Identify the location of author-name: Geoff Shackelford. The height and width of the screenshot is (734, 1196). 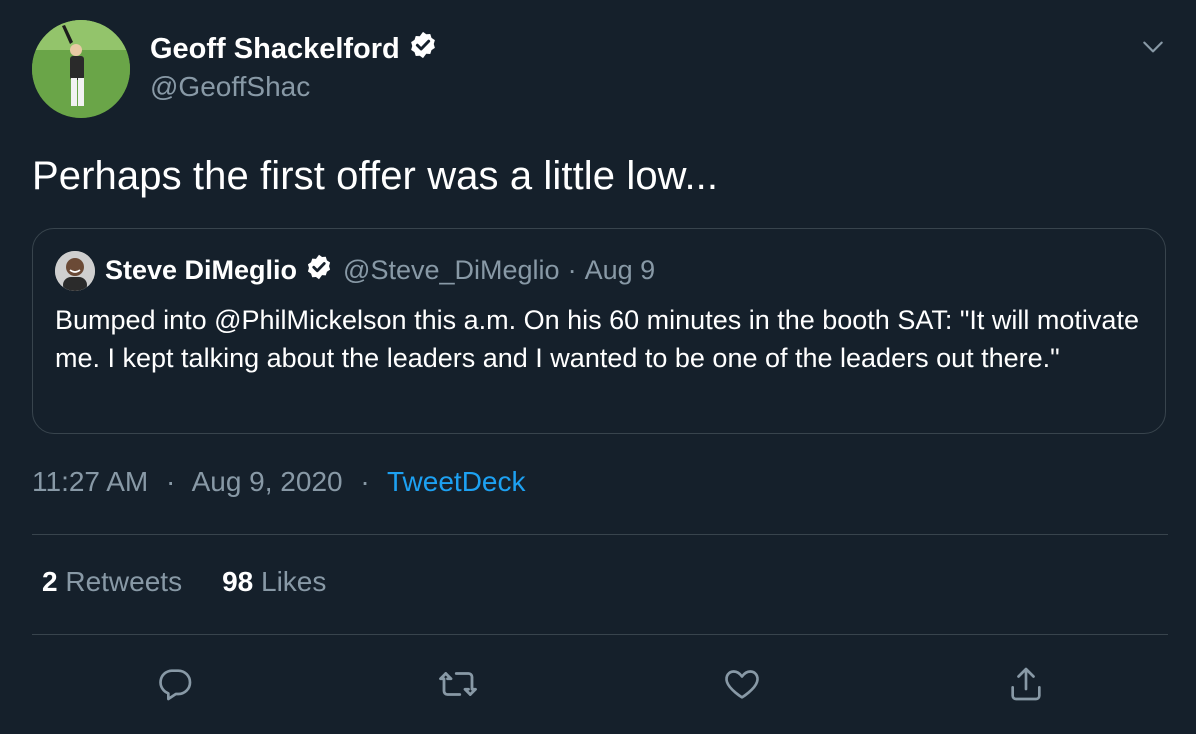
(294, 49).